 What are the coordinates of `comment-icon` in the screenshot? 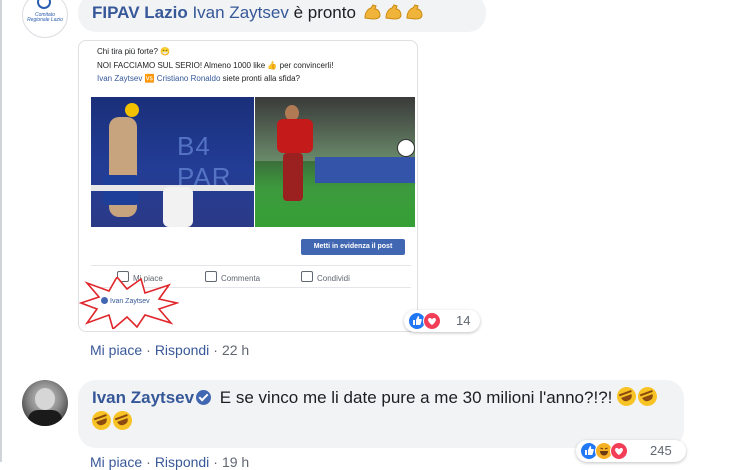 It's located at (211, 276).